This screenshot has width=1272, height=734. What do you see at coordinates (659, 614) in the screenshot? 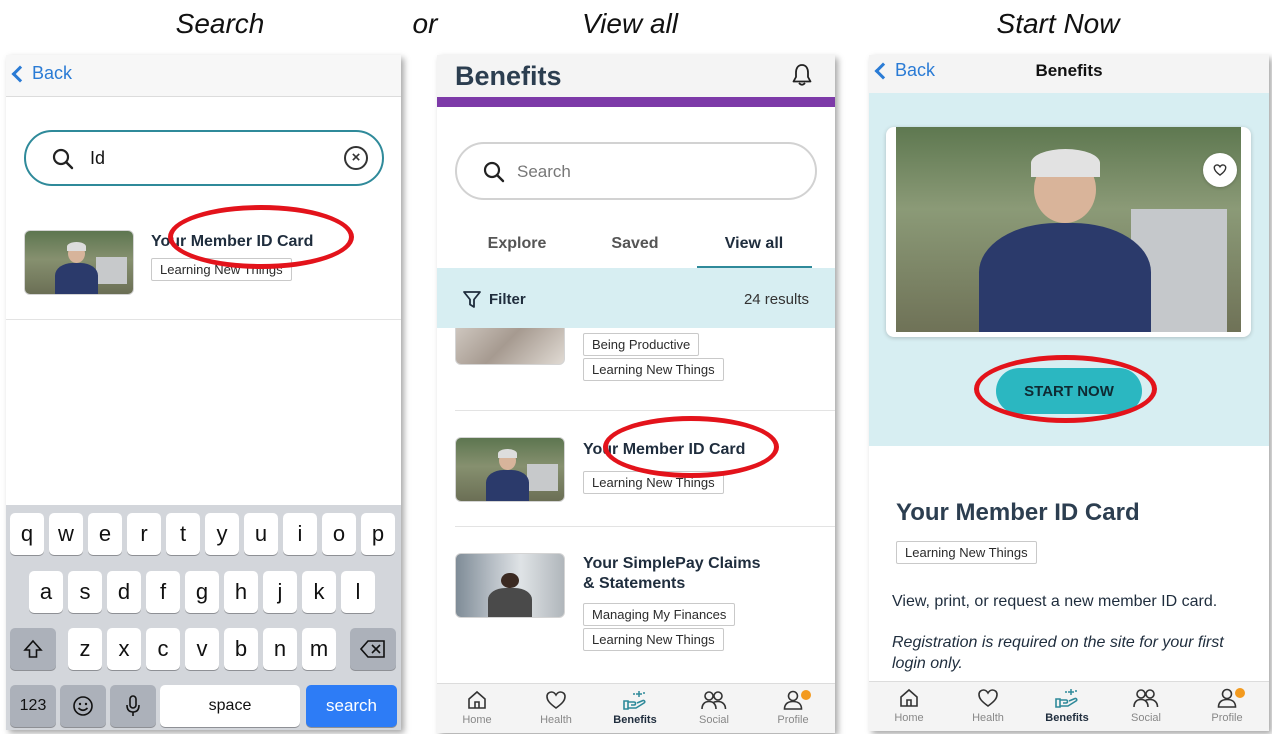
I see `item-tag: Managing My Finances` at bounding box center [659, 614].